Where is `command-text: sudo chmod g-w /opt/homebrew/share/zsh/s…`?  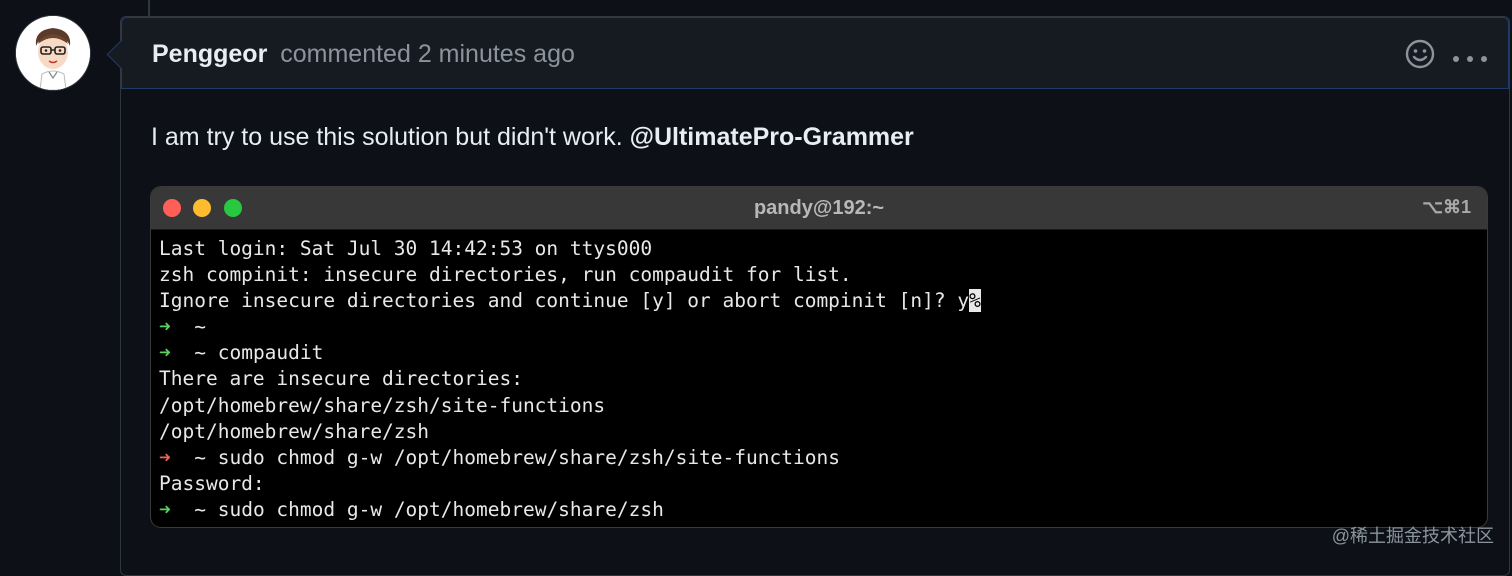
command-text: sudo chmod g-w /opt/homebrew/share/zsh/s… is located at coordinates (528, 457).